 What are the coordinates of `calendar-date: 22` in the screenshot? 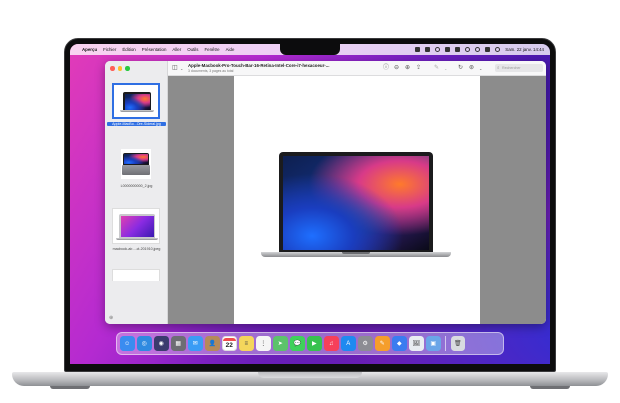 It's located at (229, 345).